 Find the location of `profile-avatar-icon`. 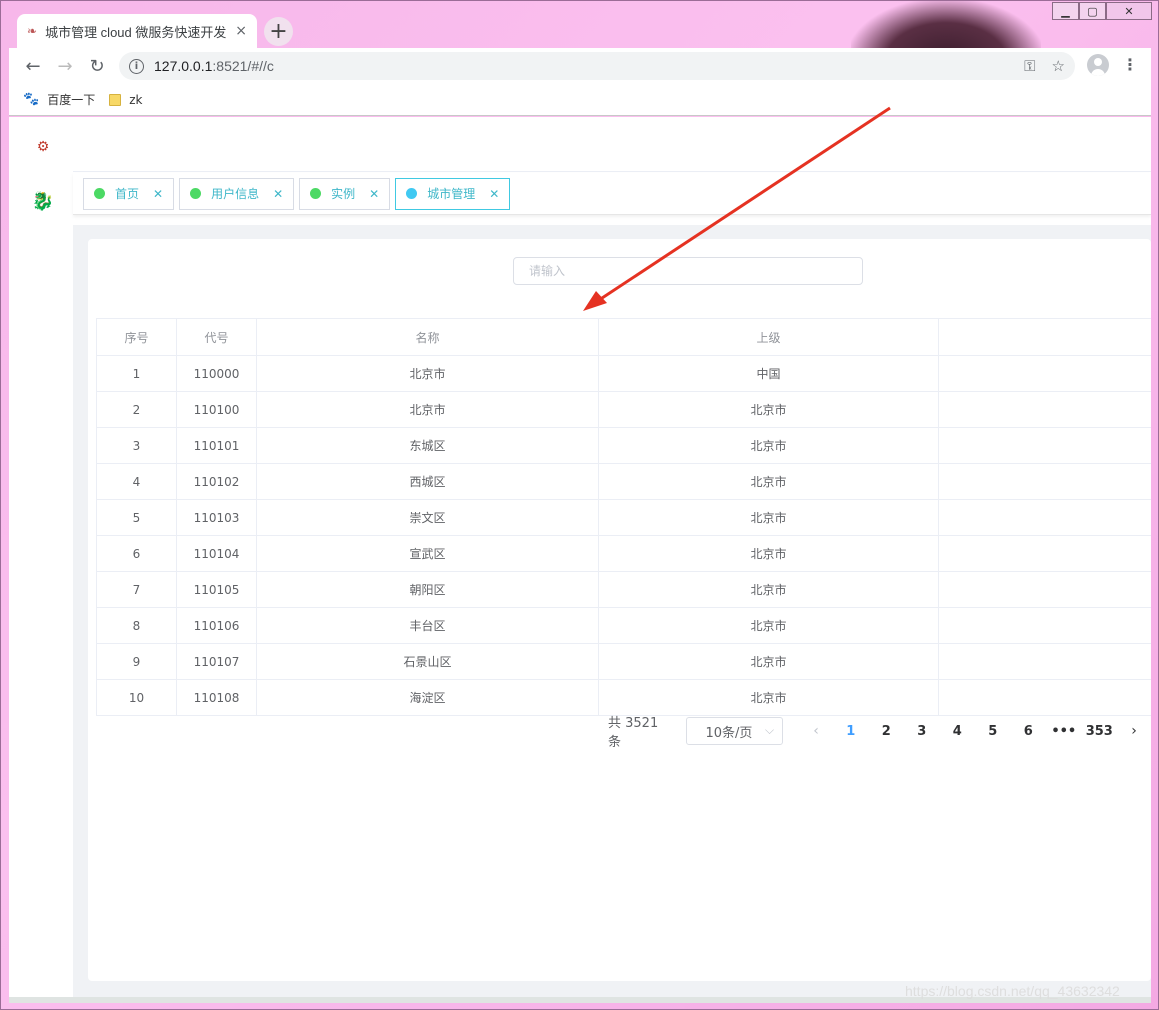

profile-avatar-icon is located at coordinates (1098, 65).